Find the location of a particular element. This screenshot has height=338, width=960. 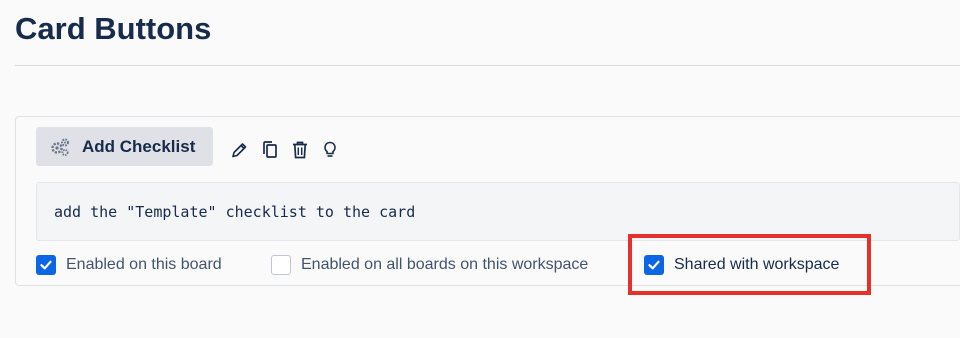

checkbox-checked is located at coordinates (46, 265).